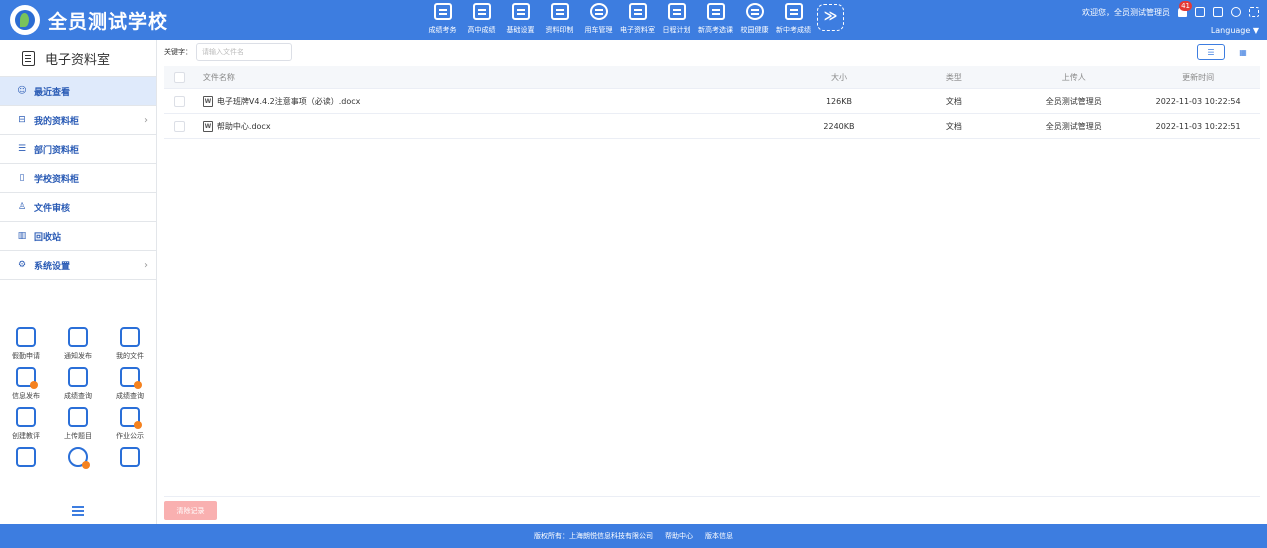 This screenshot has height=548, width=1267. What do you see at coordinates (52, 92) in the screenshot?
I see `sidebar-item-label: 最近查看` at bounding box center [52, 92].